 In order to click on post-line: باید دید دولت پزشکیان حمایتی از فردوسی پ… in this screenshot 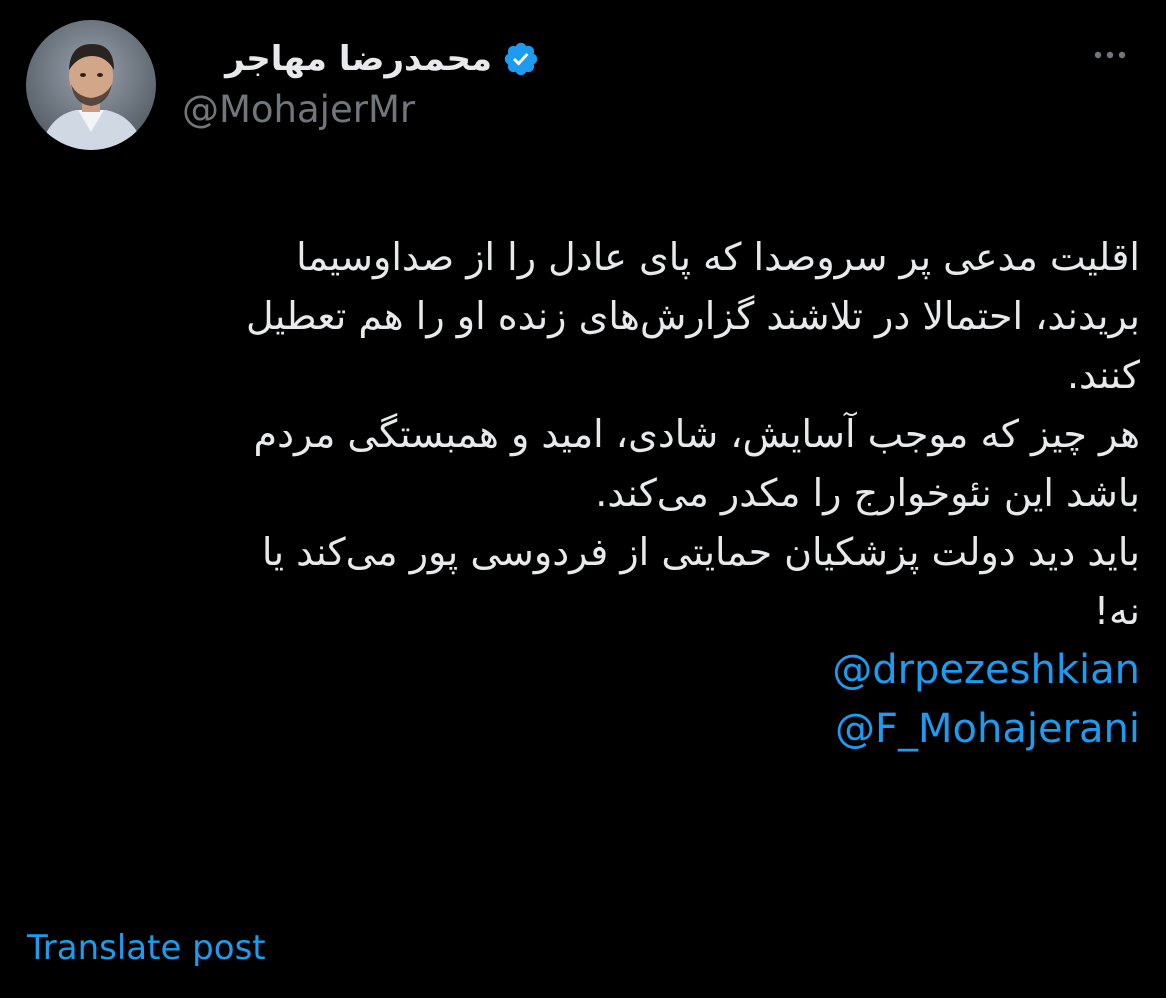, I will do `click(700, 552)`.